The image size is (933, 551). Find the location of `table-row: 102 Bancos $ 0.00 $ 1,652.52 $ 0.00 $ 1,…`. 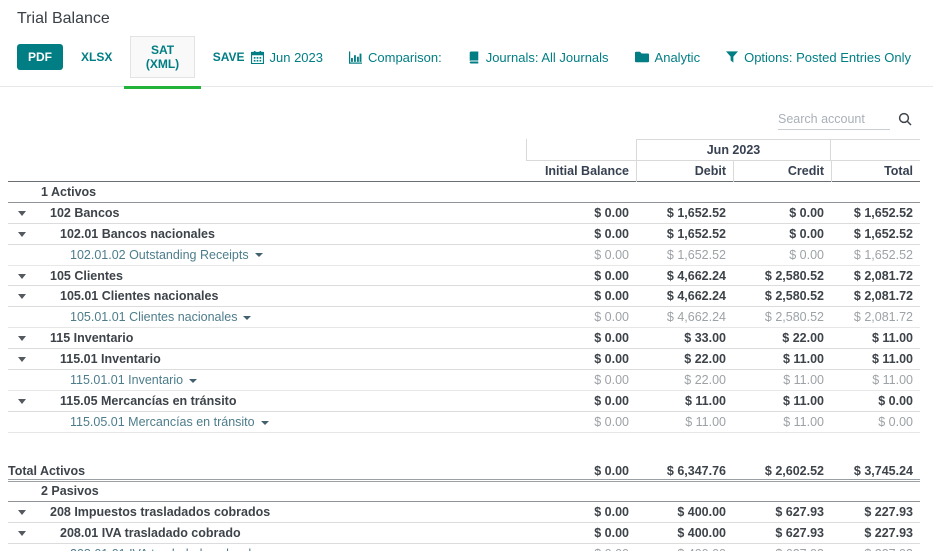

table-row: 102 Bancos $ 0.00 $ 1,652.52 $ 0.00 $ 1,… is located at coordinates (464, 213).